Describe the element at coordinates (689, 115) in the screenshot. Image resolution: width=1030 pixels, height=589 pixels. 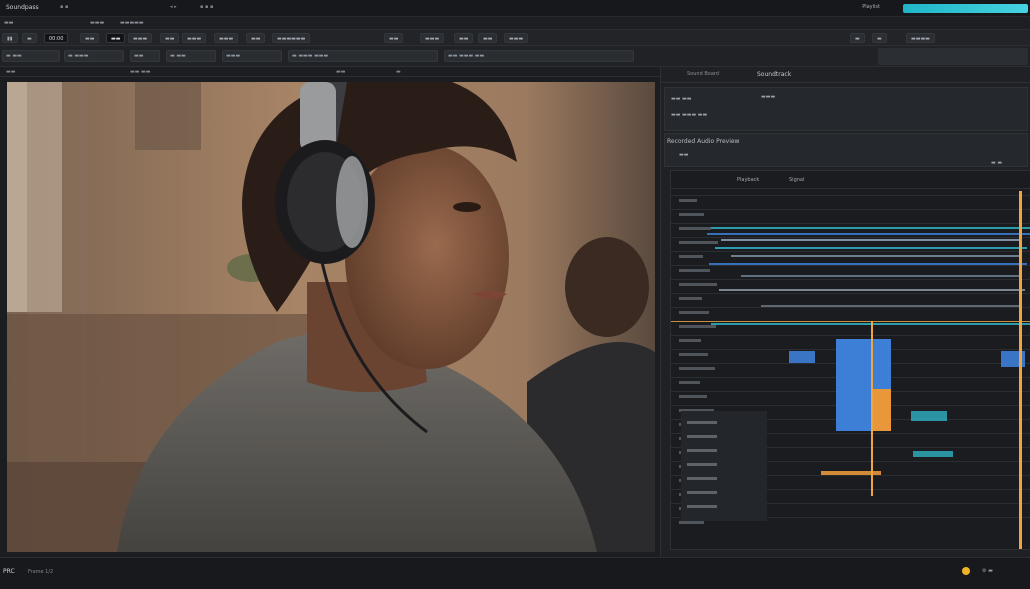
I see `inspector-field-label: ▬▬ ▬▬▬ ▬▬` at that location.